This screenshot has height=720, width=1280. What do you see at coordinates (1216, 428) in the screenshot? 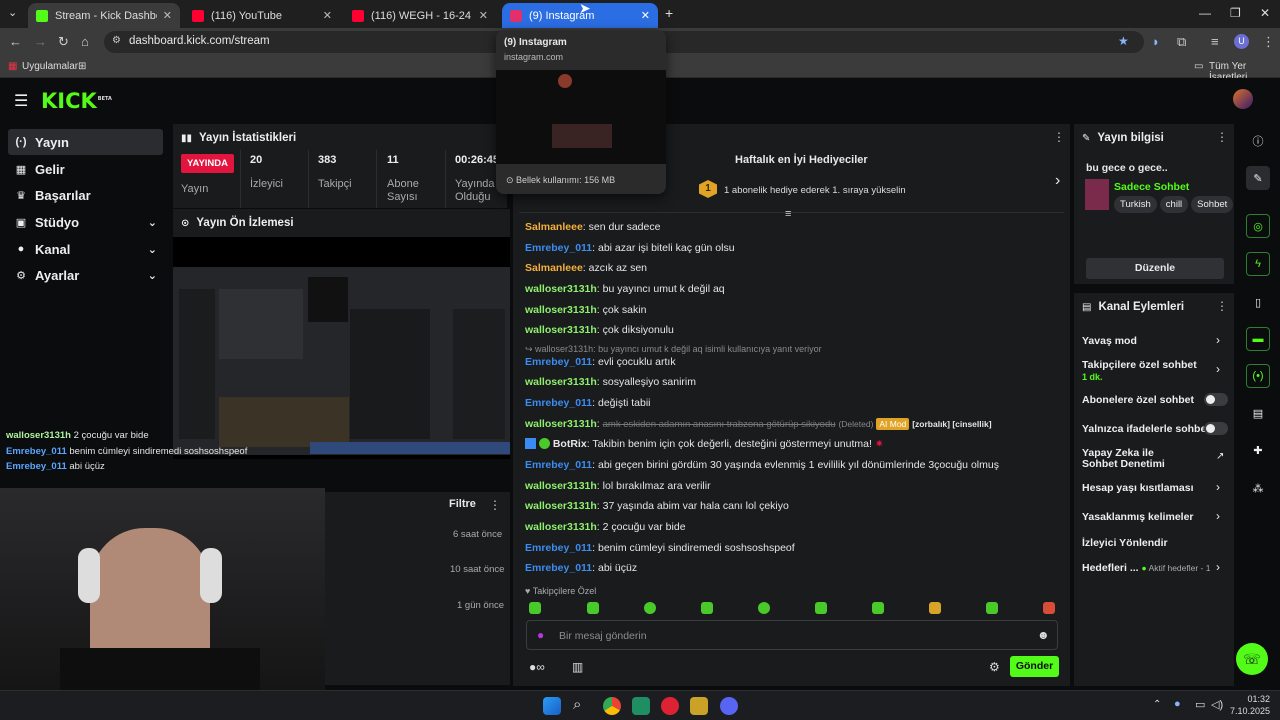
I see `emotes-only-toggle` at bounding box center [1216, 428].